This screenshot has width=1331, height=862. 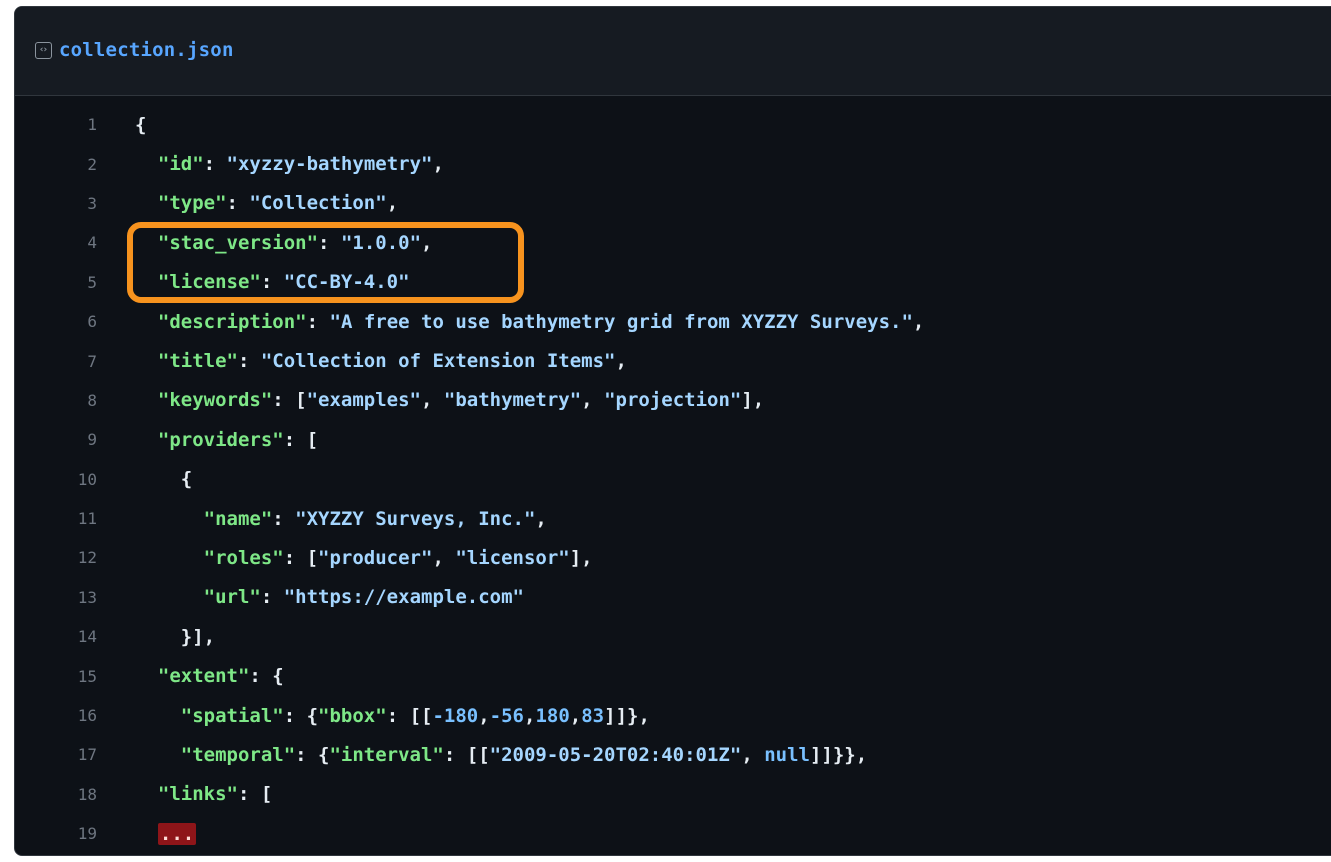 What do you see at coordinates (329, 164) in the screenshot?
I see `json-string: "xyzzy-bathymetry"` at bounding box center [329, 164].